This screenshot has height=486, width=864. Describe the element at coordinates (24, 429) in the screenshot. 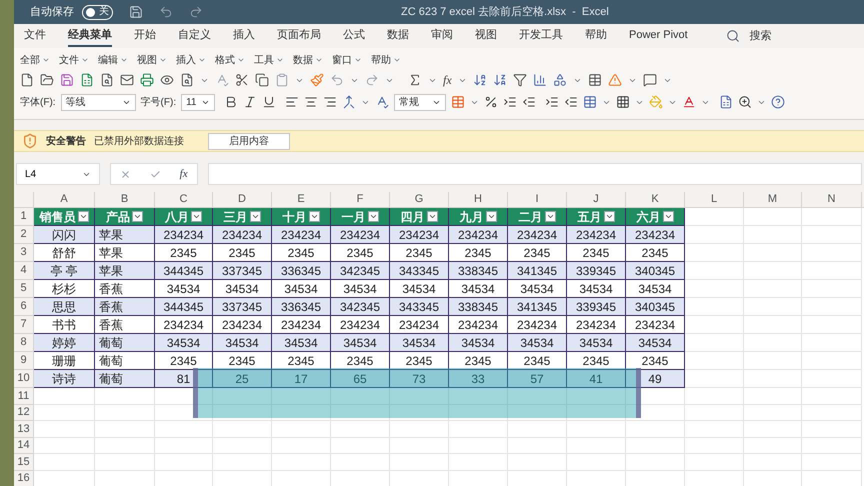

I see `row-number: 13` at that location.